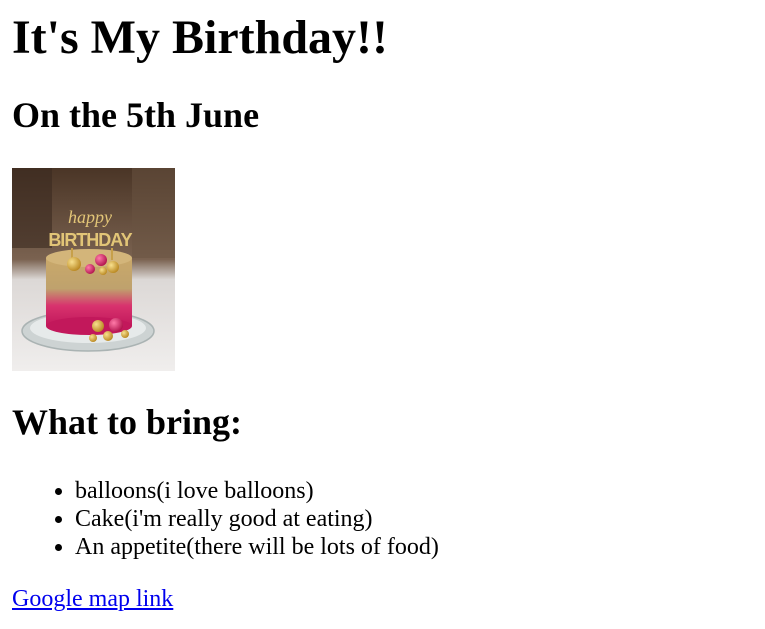 Image resolution: width=765 pixels, height=629 pixels. Describe the element at coordinates (127, 422) in the screenshot. I see `what-to-bring-heading: What to bring:` at that location.